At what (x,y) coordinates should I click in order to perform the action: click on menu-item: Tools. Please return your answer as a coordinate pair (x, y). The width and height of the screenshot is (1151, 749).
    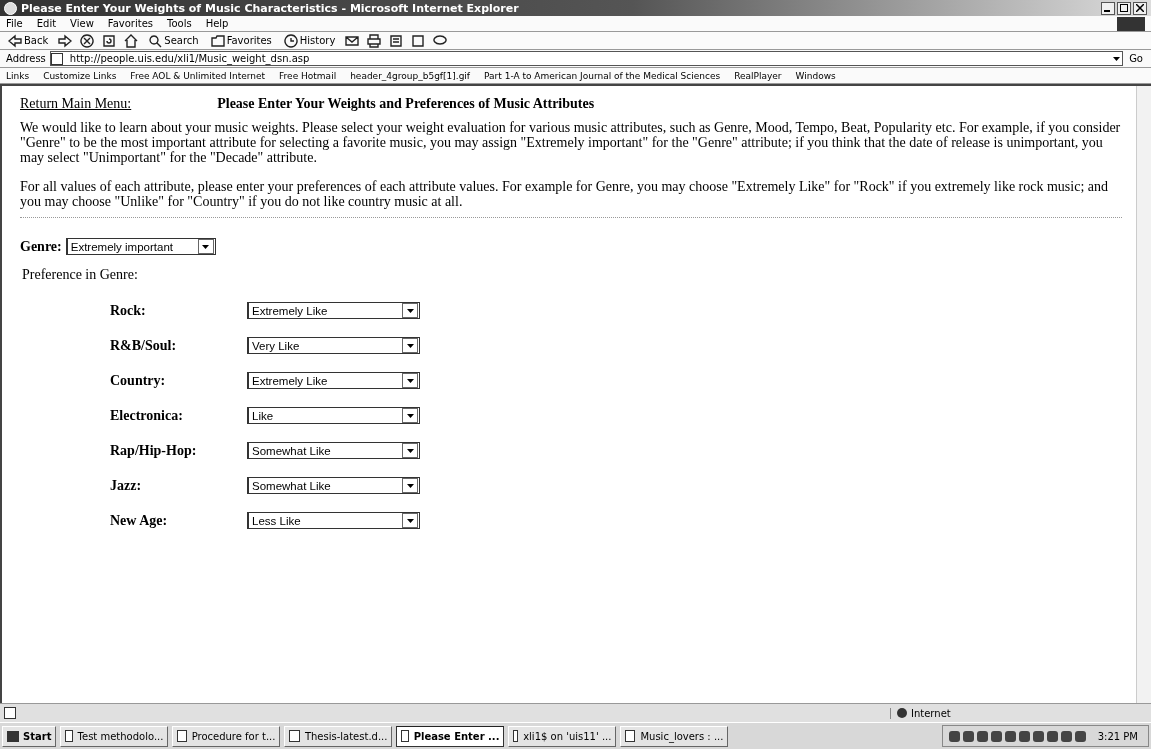
    Looking at the image, I should click on (179, 23).